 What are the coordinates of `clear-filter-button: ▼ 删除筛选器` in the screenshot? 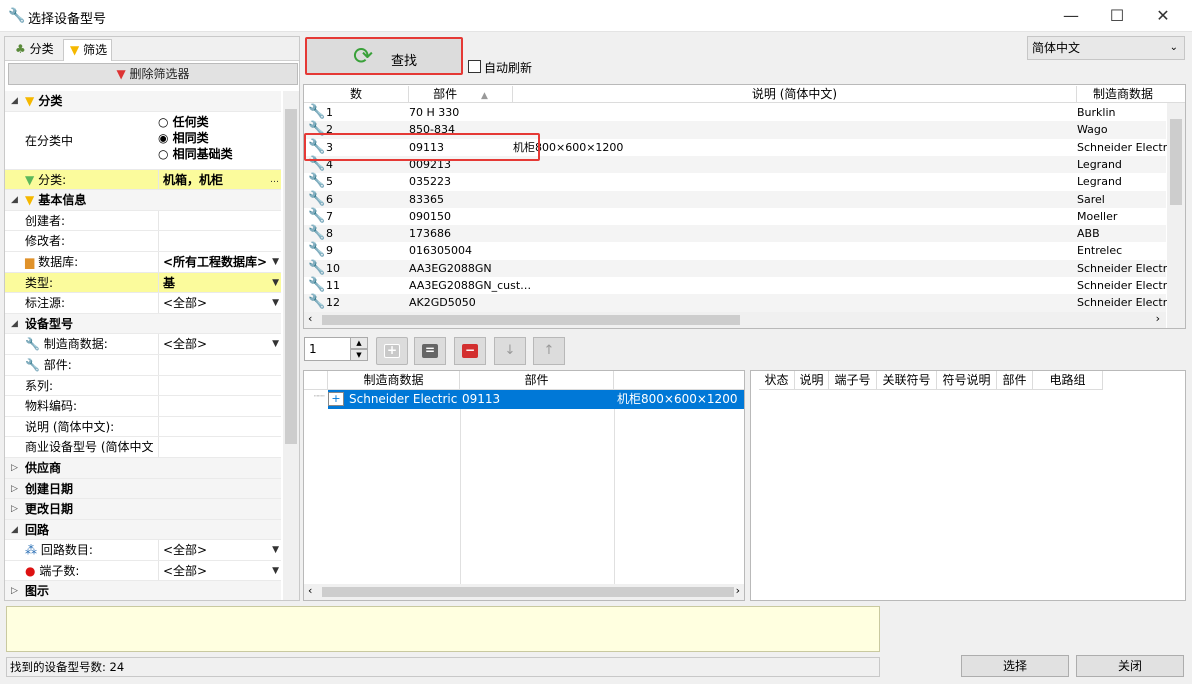 It's located at (153, 74).